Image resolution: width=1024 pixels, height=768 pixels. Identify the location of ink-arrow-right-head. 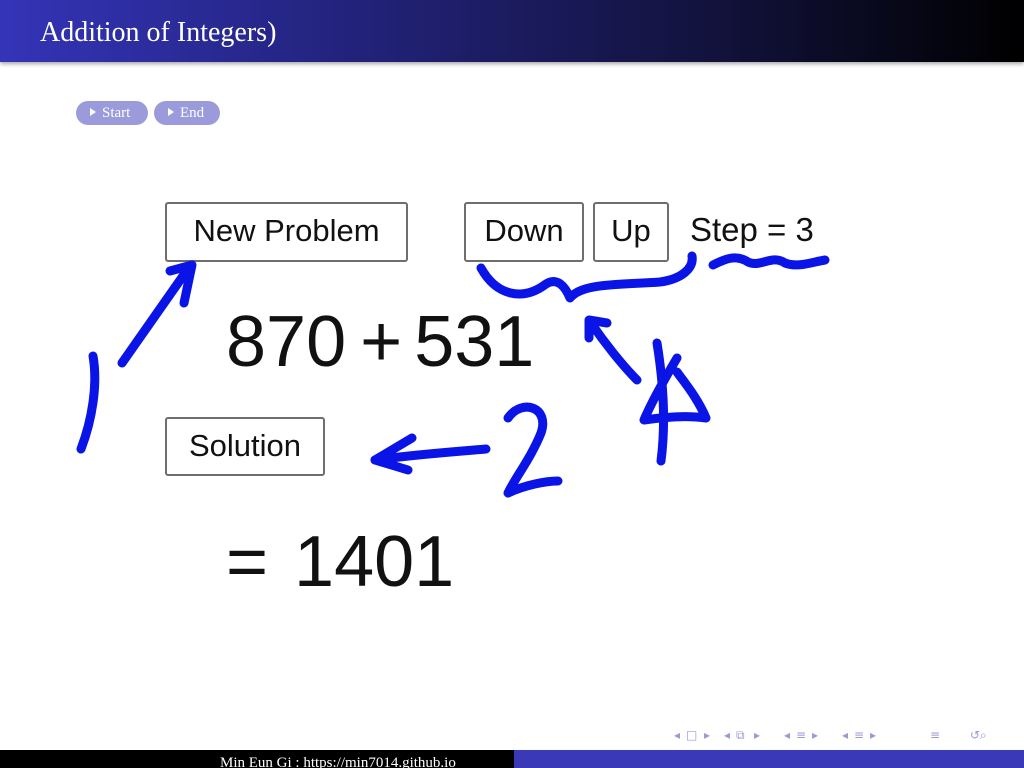
(598, 329).